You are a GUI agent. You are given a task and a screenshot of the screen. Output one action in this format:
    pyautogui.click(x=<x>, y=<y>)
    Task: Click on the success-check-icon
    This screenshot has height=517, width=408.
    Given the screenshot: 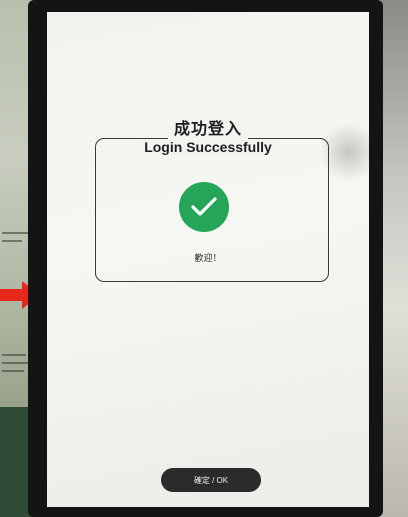 What is the action you would take?
    pyautogui.click(x=204, y=207)
    